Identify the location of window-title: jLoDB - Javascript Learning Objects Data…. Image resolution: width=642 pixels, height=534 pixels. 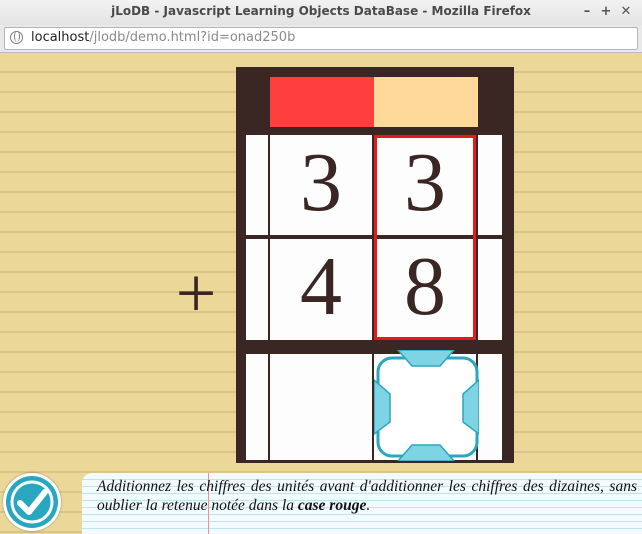
(321, 11).